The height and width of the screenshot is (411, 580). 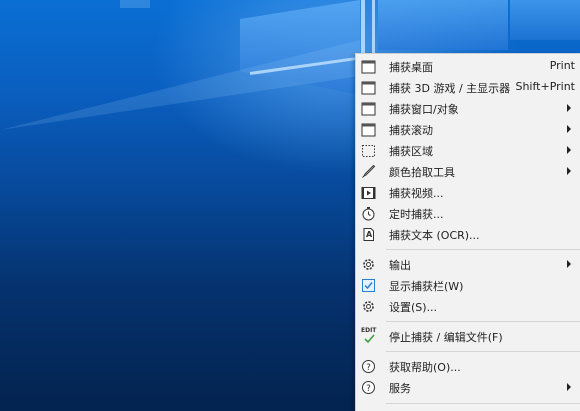 What do you see at coordinates (400, 388) in the screenshot?
I see `menu-item-label: 服务` at bounding box center [400, 388].